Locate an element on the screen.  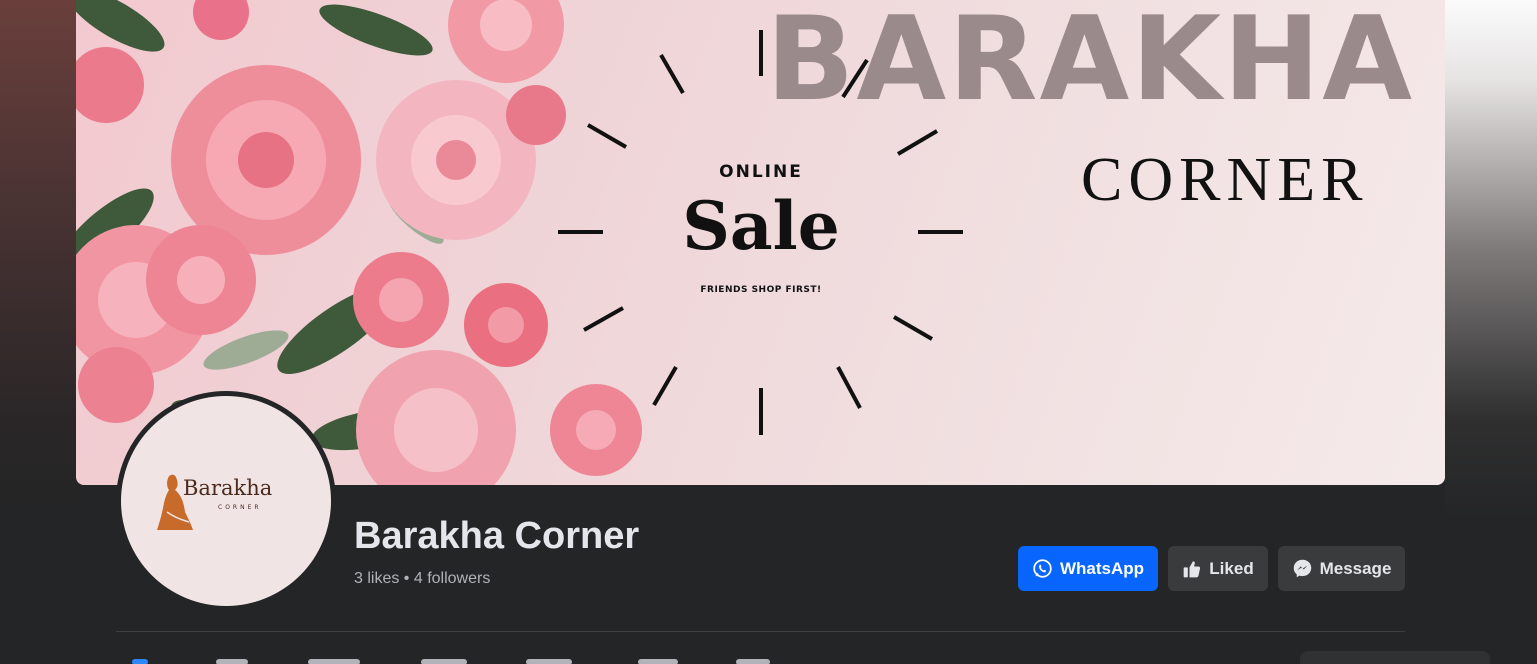
whatsapp-icon is located at coordinates (1042, 568).